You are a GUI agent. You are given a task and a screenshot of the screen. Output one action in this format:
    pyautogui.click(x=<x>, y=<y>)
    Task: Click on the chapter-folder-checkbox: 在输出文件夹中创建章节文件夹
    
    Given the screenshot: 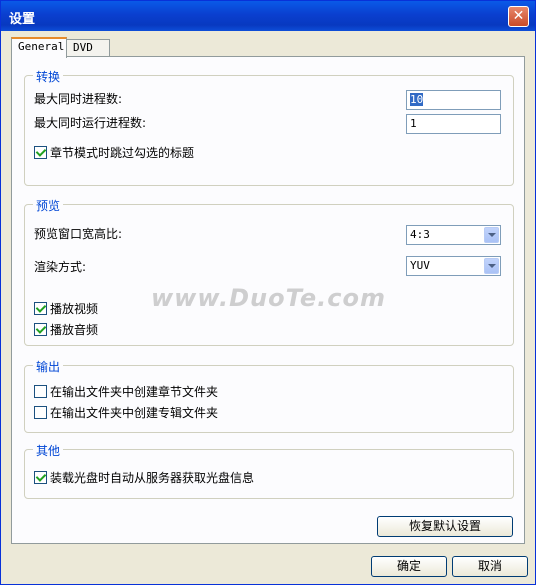 What is the action you would take?
    pyautogui.click(x=126, y=391)
    